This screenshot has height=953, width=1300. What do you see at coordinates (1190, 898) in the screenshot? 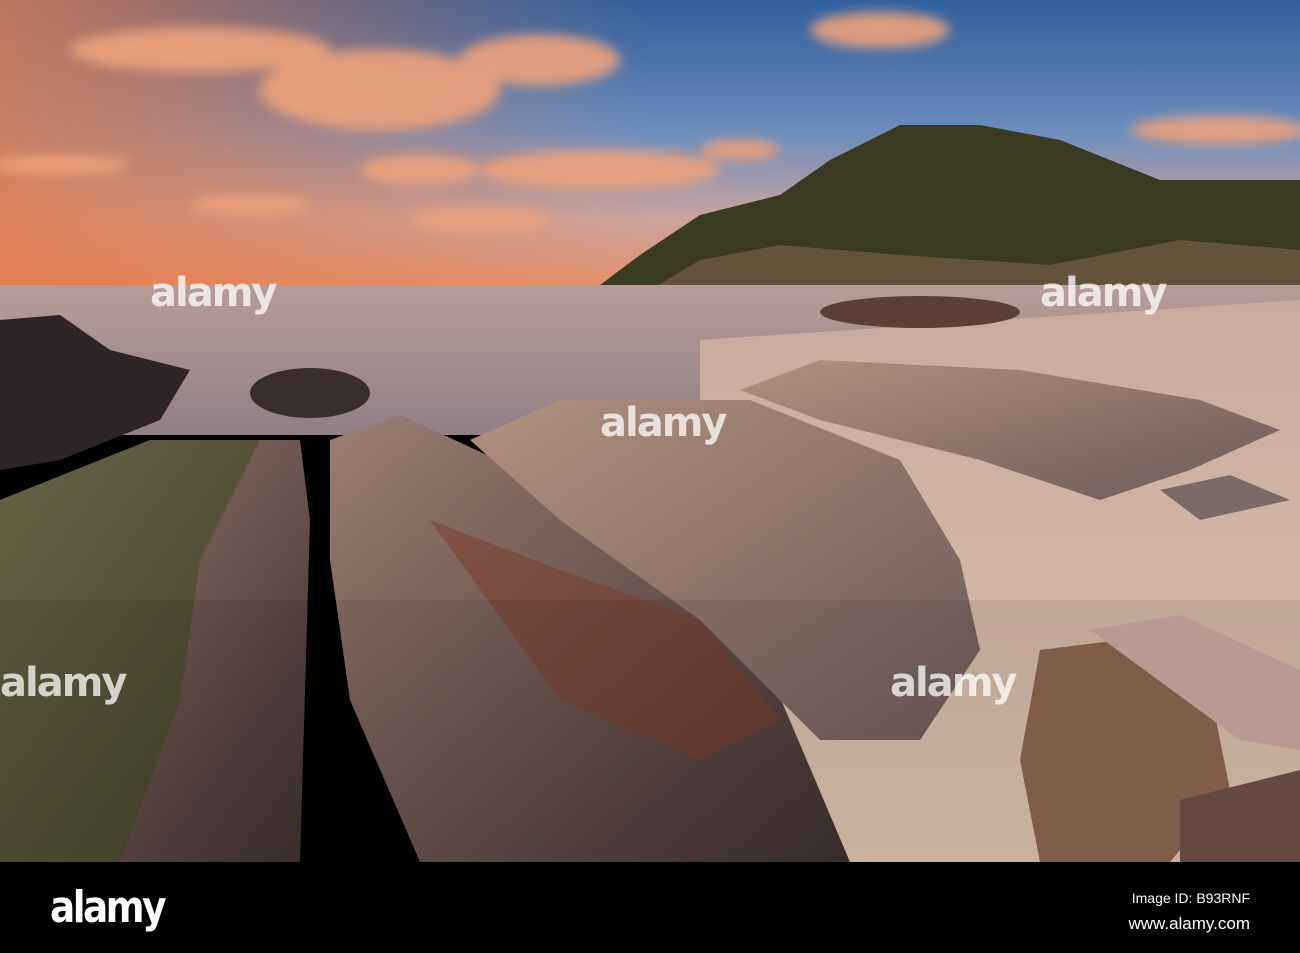
I see `image-id: Image ID: B93RNF` at bounding box center [1190, 898].